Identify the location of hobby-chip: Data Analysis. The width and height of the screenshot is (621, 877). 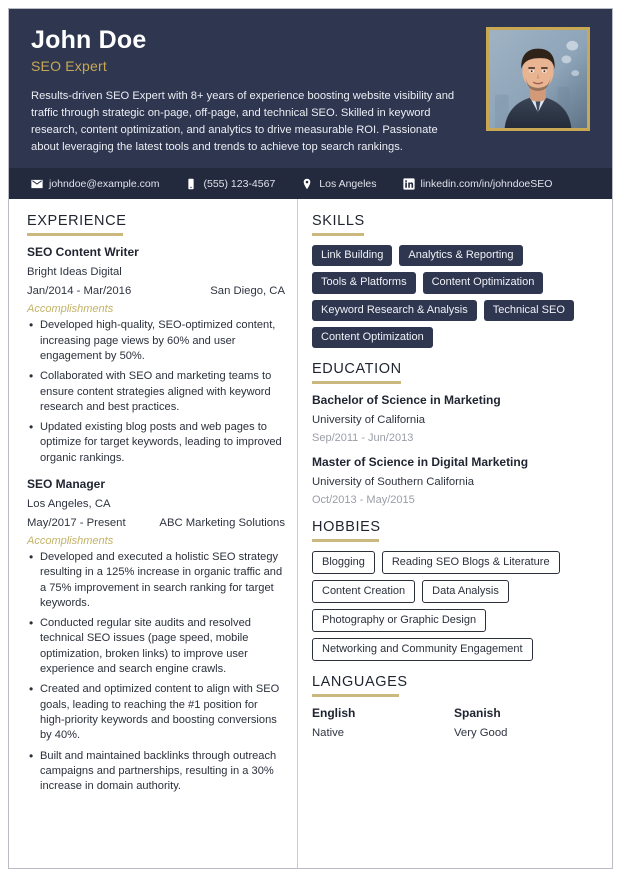
(465, 591).